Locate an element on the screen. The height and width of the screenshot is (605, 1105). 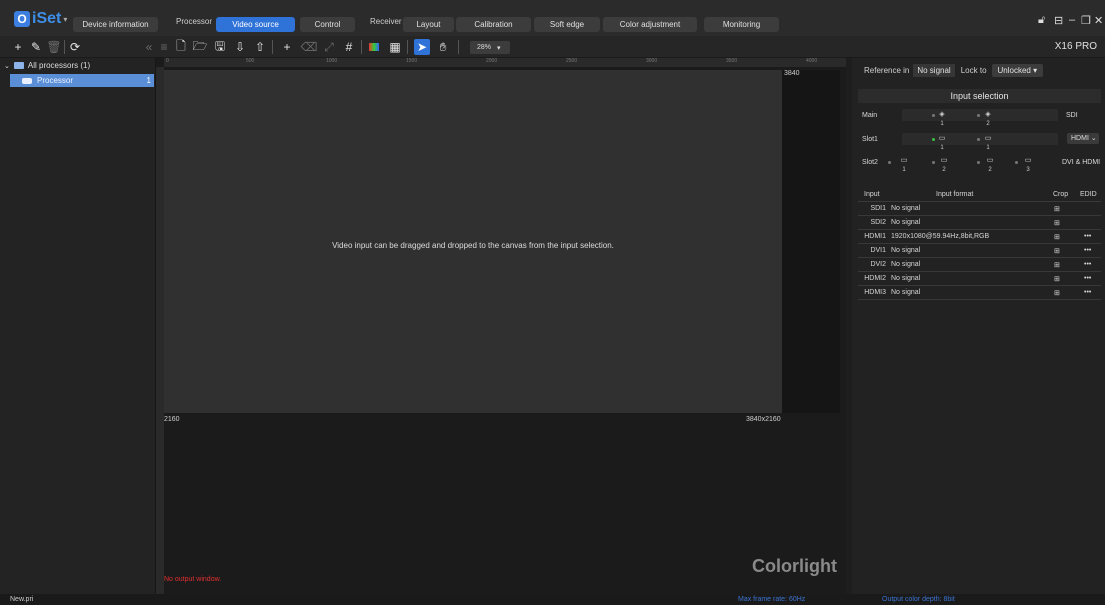
canvas-height-label: 2160 is located at coordinates (172, 419).